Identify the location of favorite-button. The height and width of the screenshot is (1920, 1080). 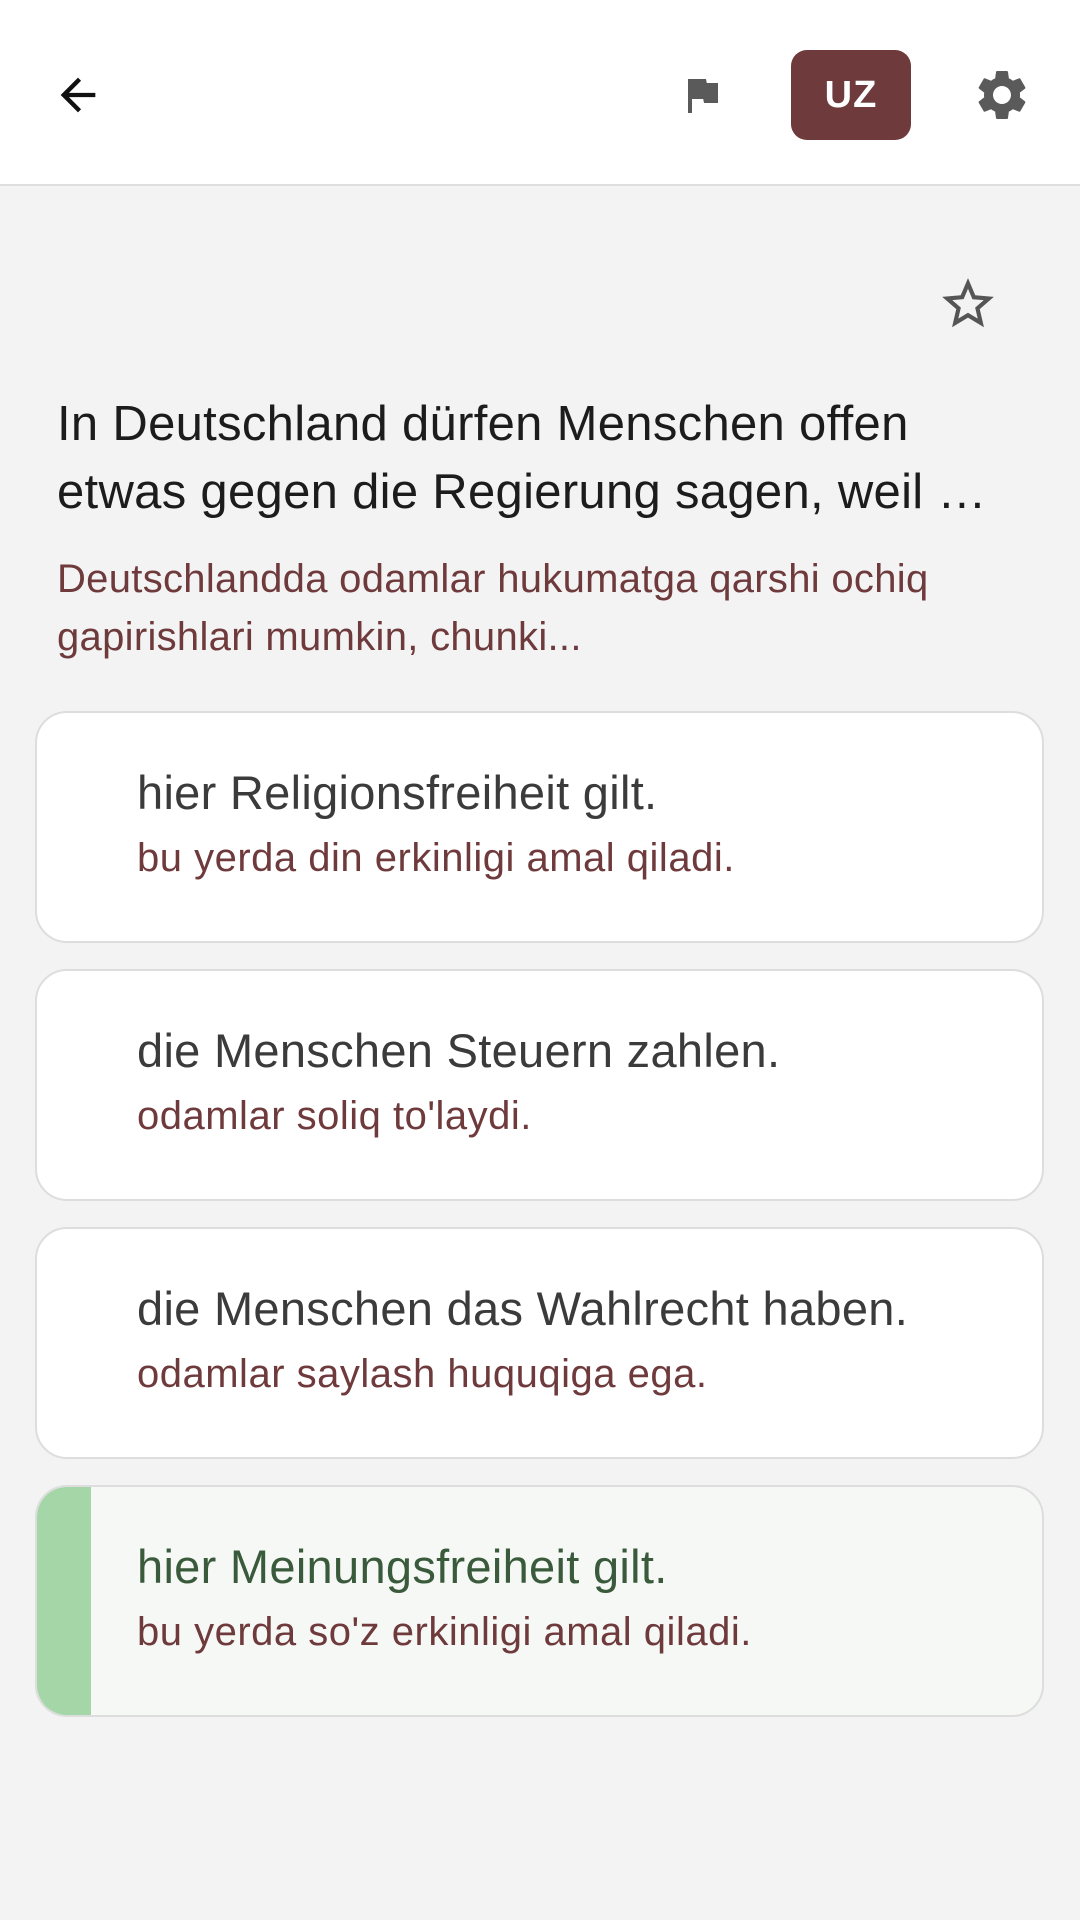
(968, 304).